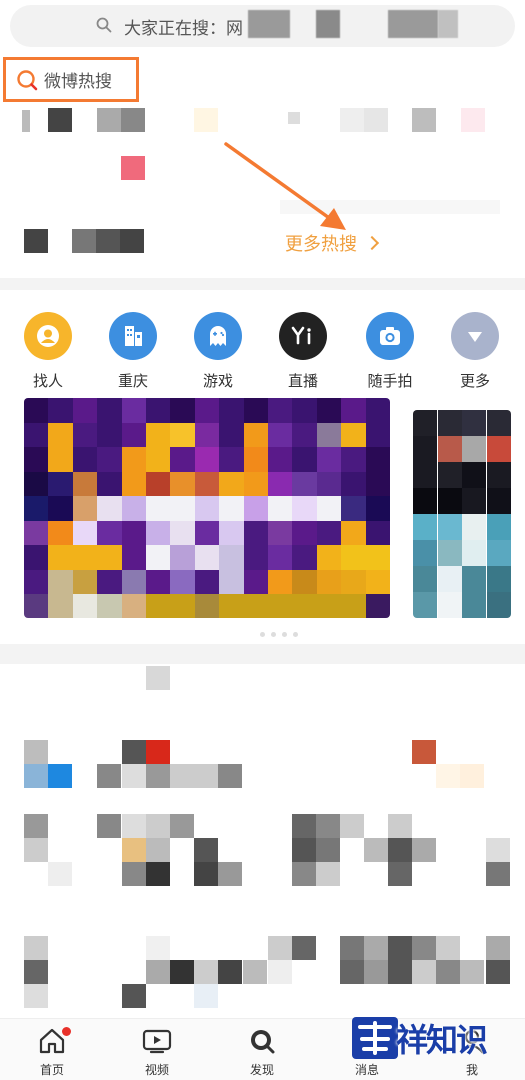 The image size is (525, 1080). What do you see at coordinates (302, 381) in the screenshot?
I see `quick-icon-label: 直播` at bounding box center [302, 381].